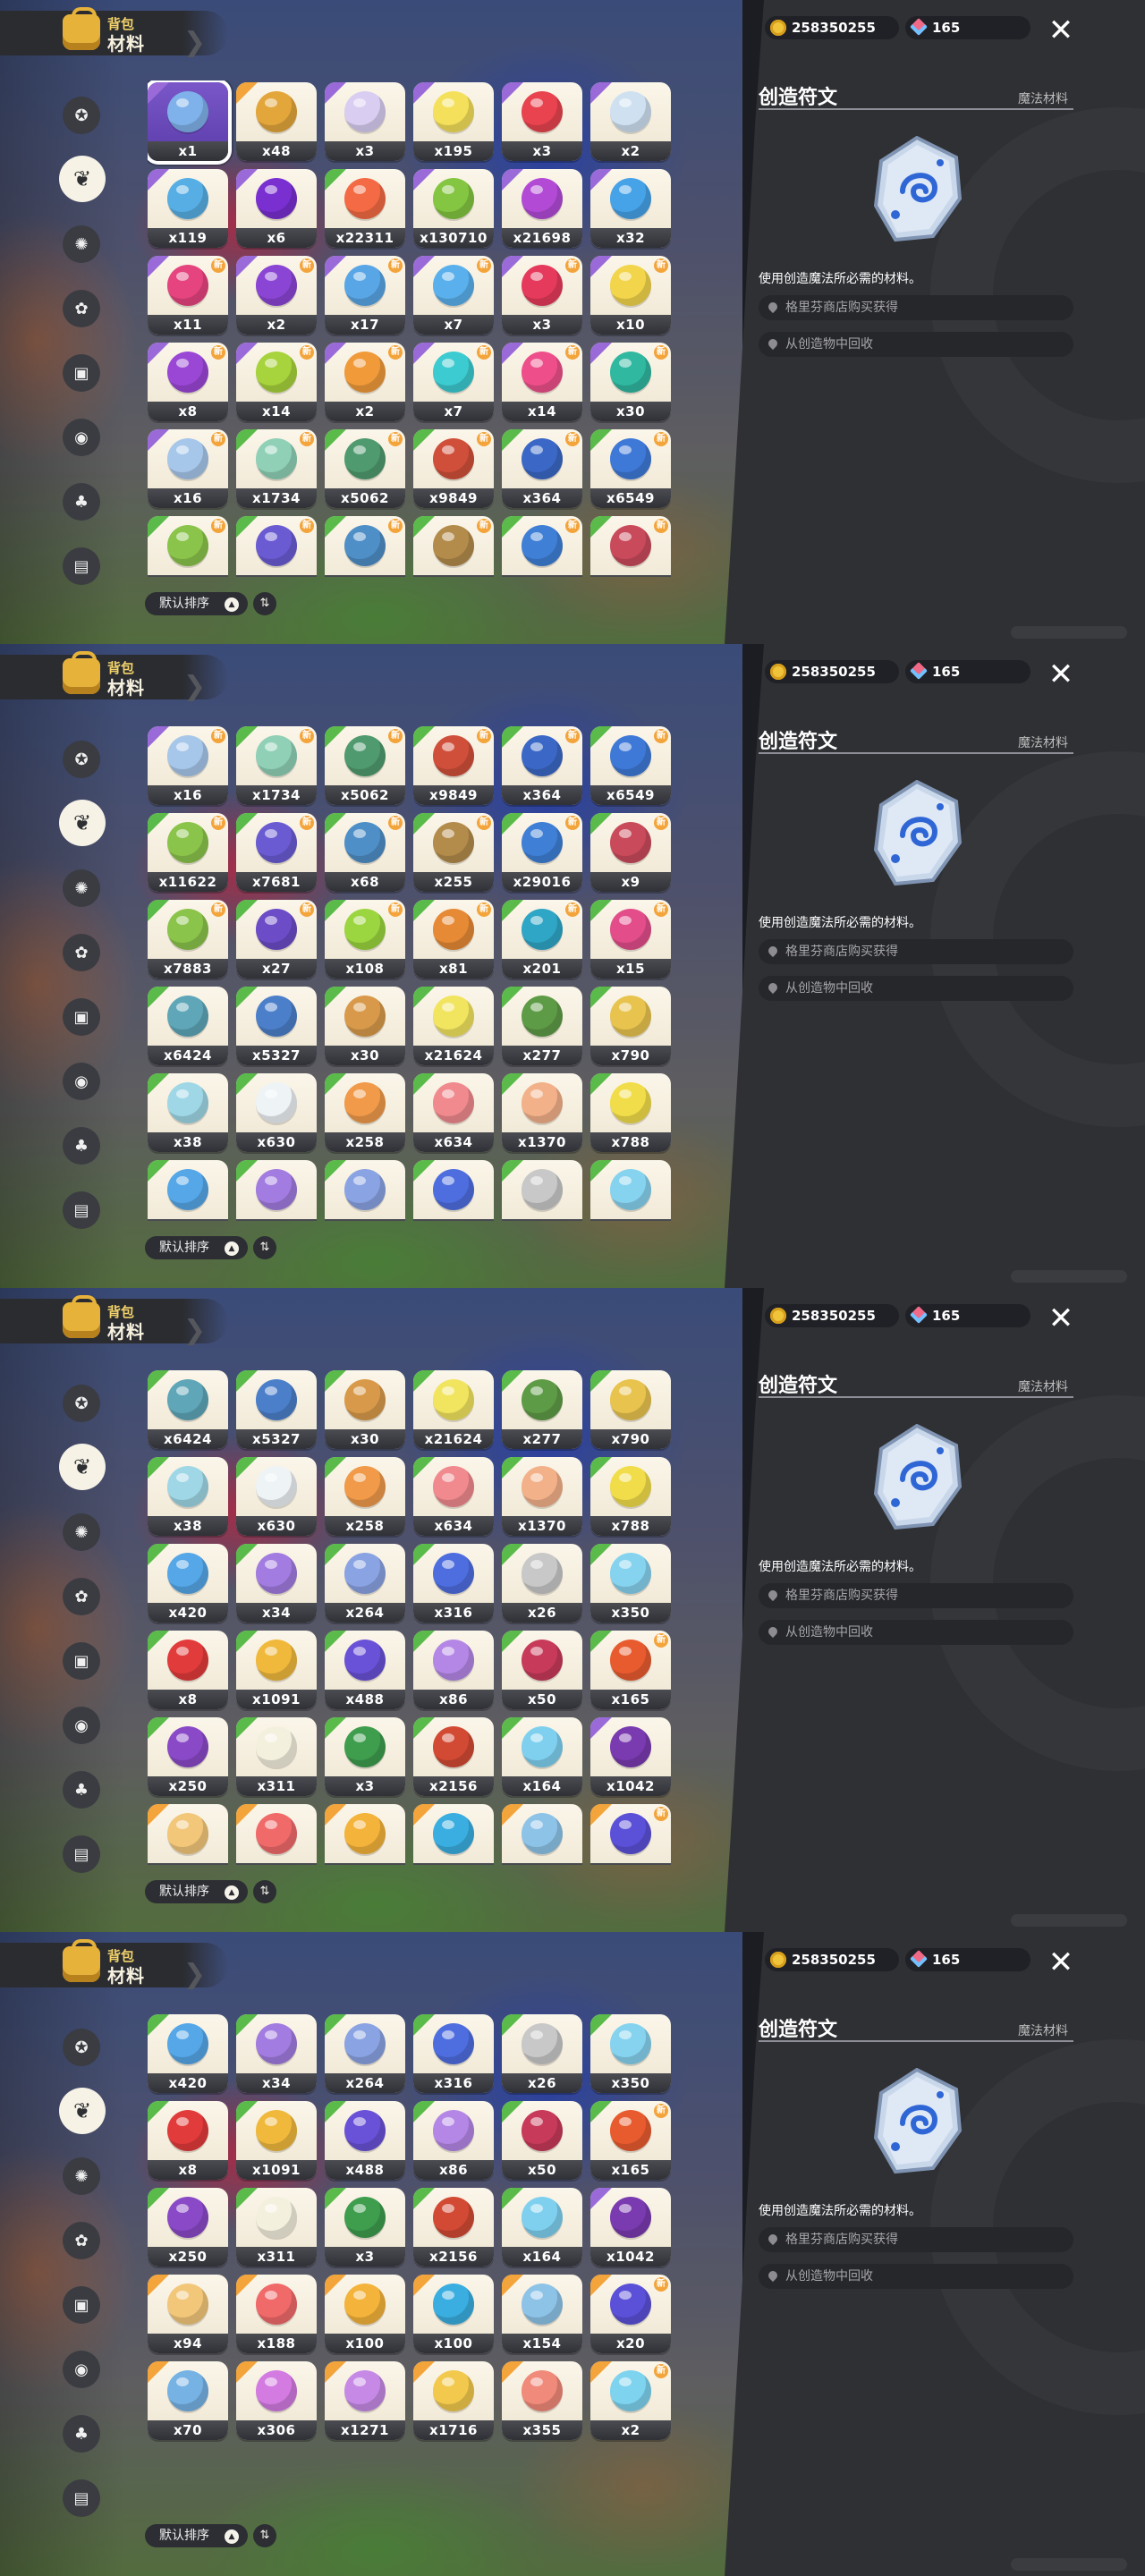 The image size is (1145, 2576). I want to click on inventory-item: x2, so click(630, 121).